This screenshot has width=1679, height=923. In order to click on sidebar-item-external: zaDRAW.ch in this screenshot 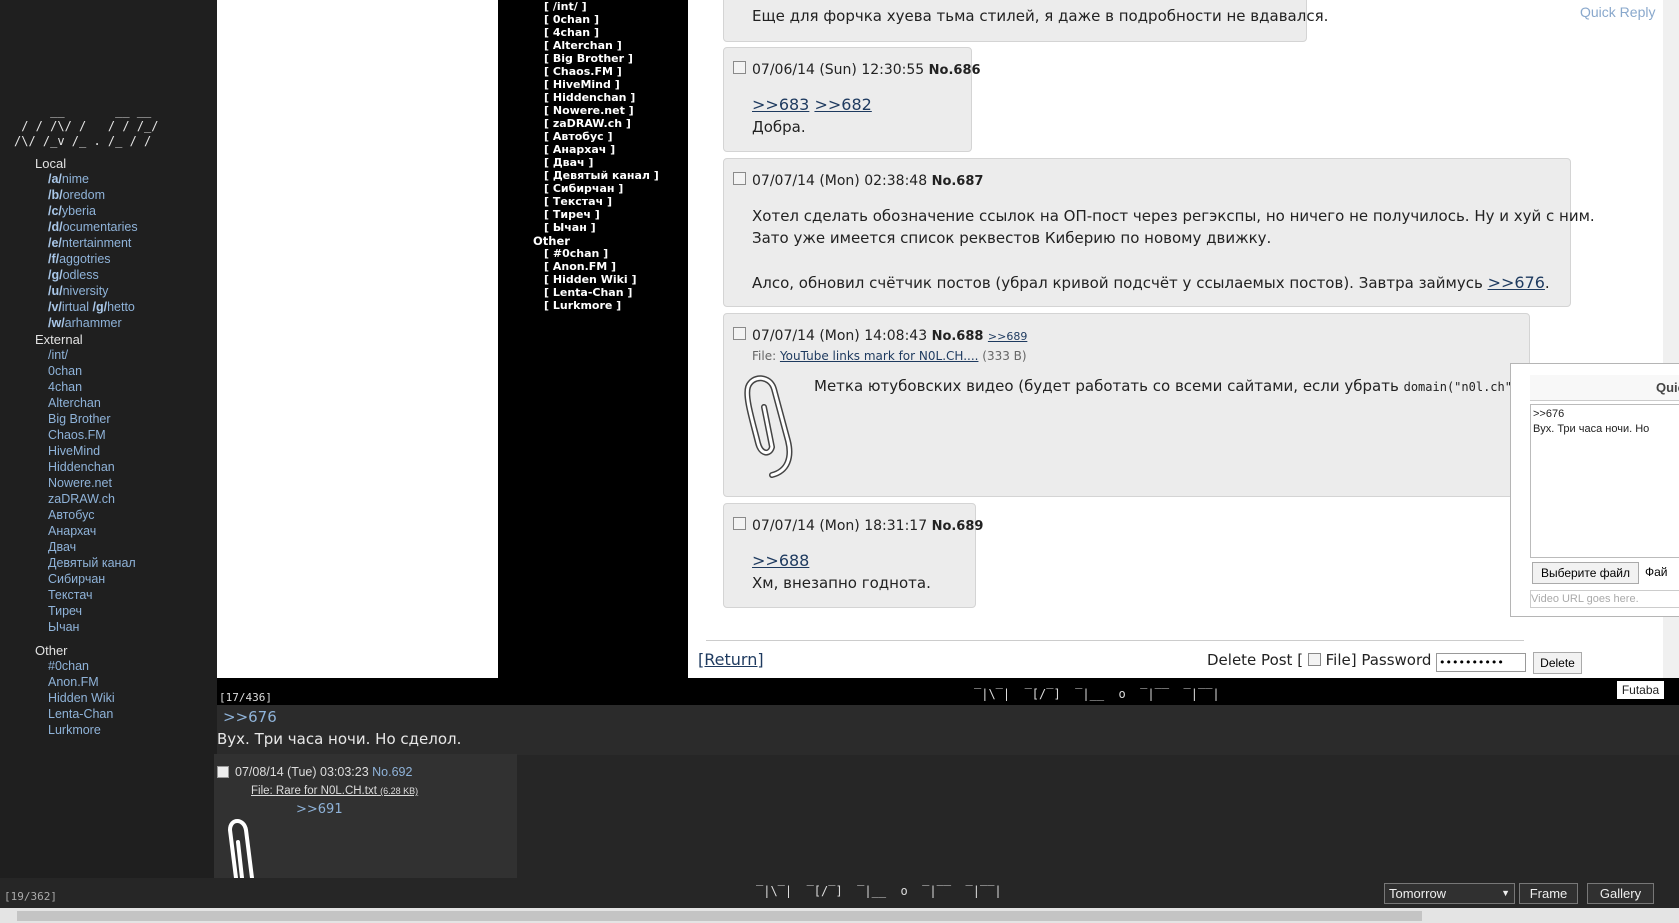, I will do `click(81, 499)`.